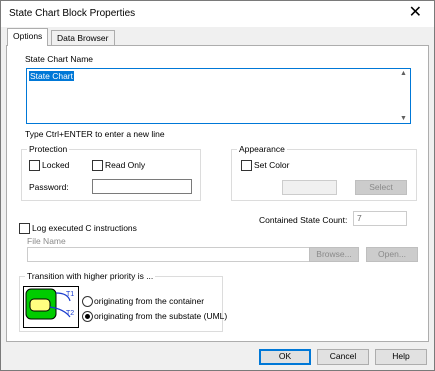 The image size is (435, 371). I want to click on tab-data-browser: Data Browser, so click(83, 37).